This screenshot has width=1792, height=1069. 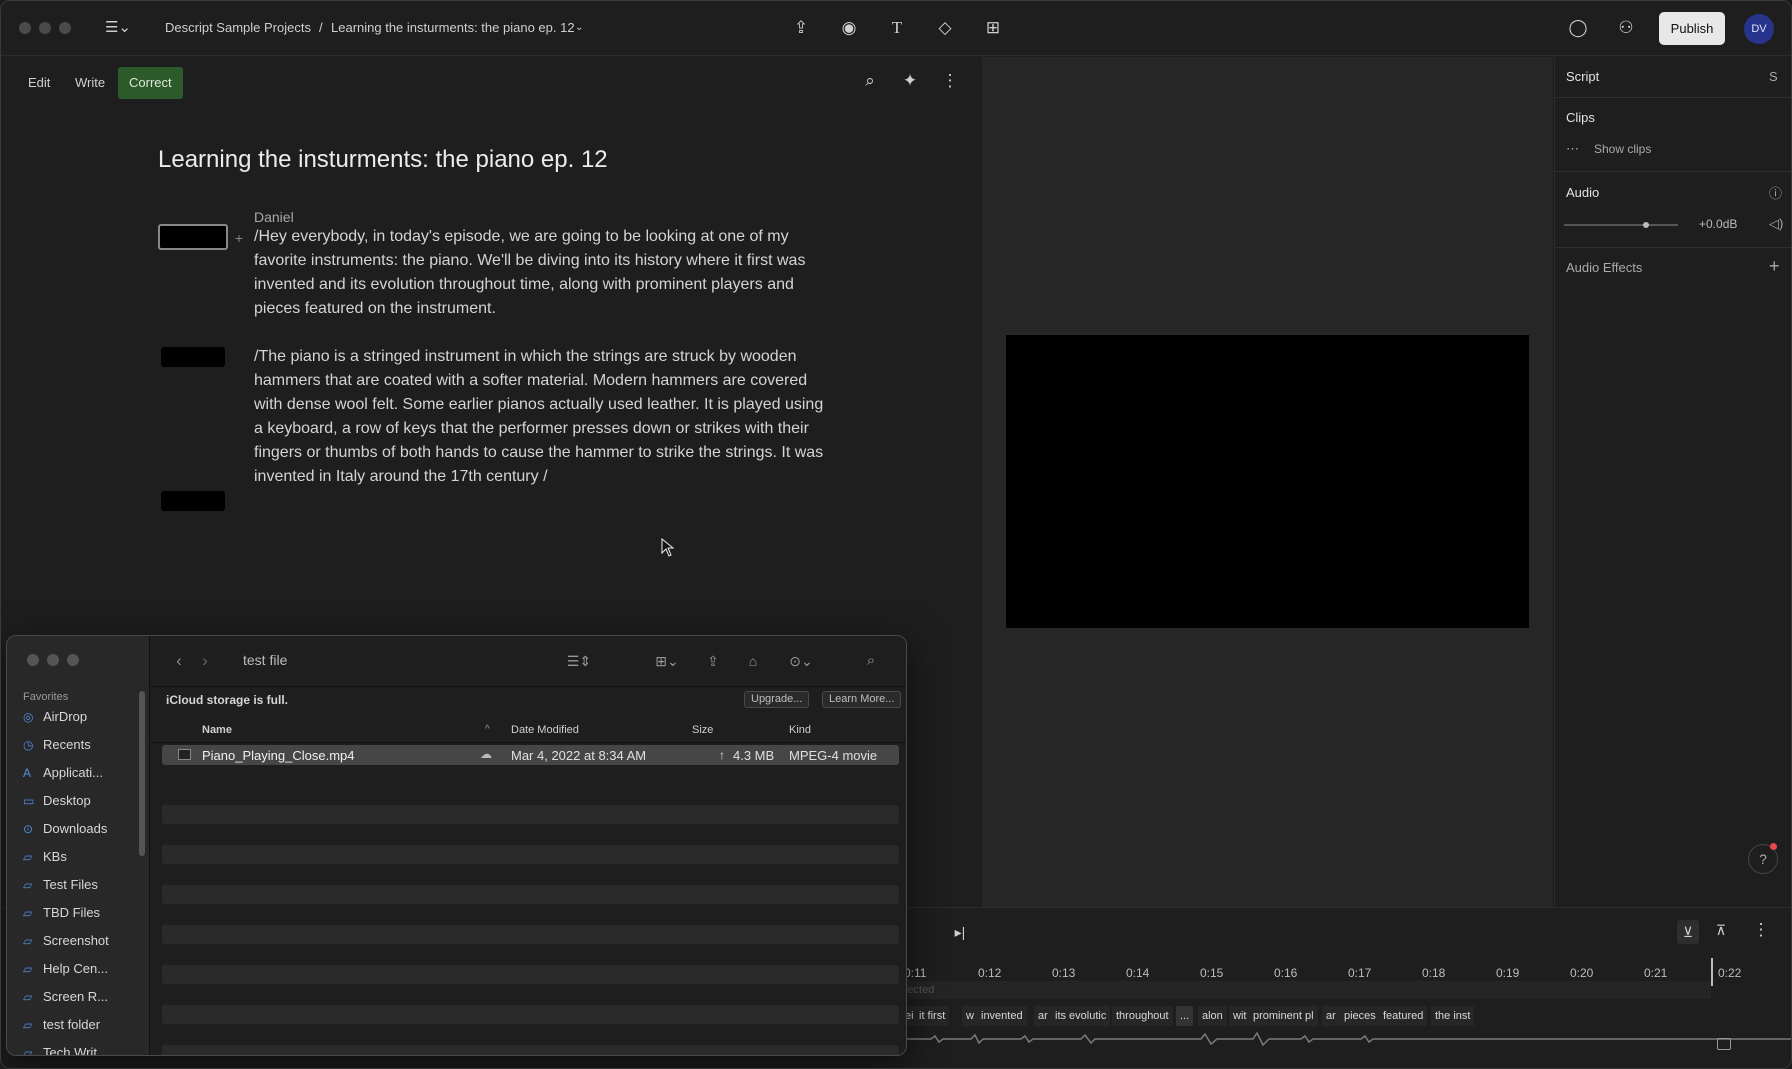 What do you see at coordinates (702, 730) in the screenshot?
I see `column-header-size: Size` at bounding box center [702, 730].